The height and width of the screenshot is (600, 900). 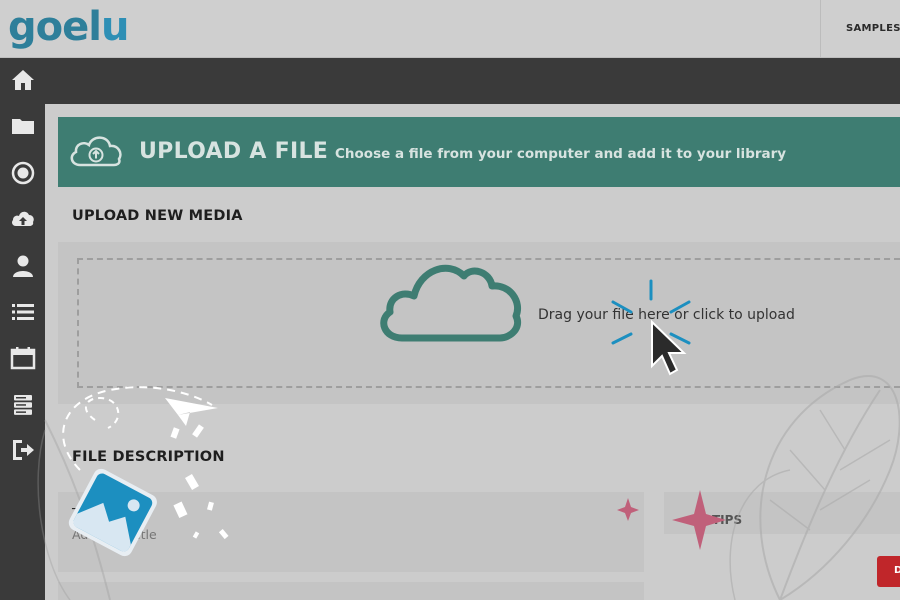 I want to click on file-description-title: FILE DESCRIPTION, so click(x=148, y=457).